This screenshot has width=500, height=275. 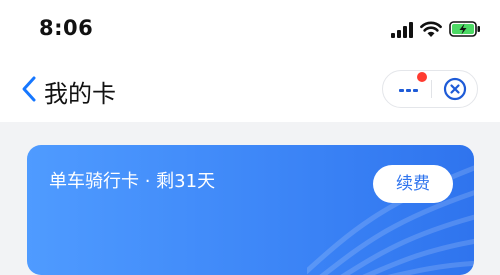 I want to click on notification-dot, so click(x=422, y=77).